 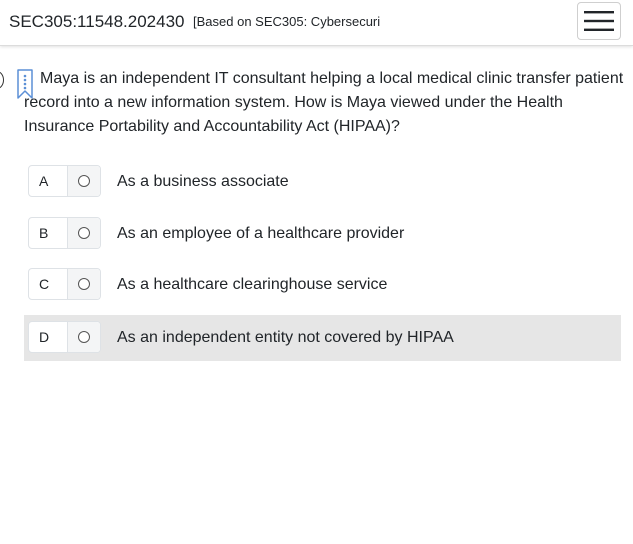 What do you see at coordinates (48, 284) in the screenshot?
I see `option-letter: C` at bounding box center [48, 284].